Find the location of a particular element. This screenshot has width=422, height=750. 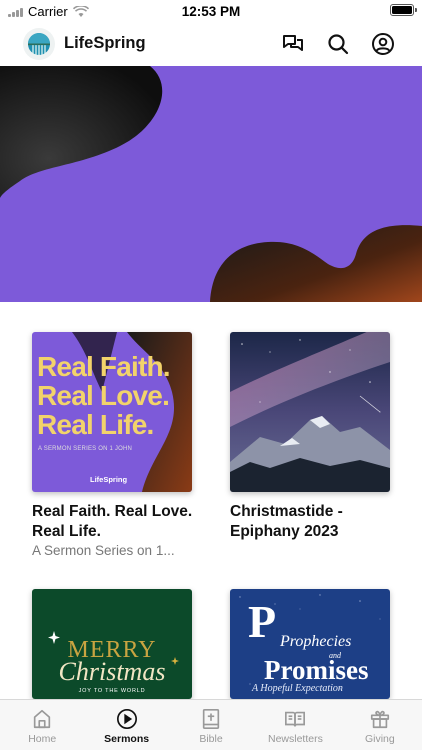

tab-label: Giving is located at coordinates (379, 739).